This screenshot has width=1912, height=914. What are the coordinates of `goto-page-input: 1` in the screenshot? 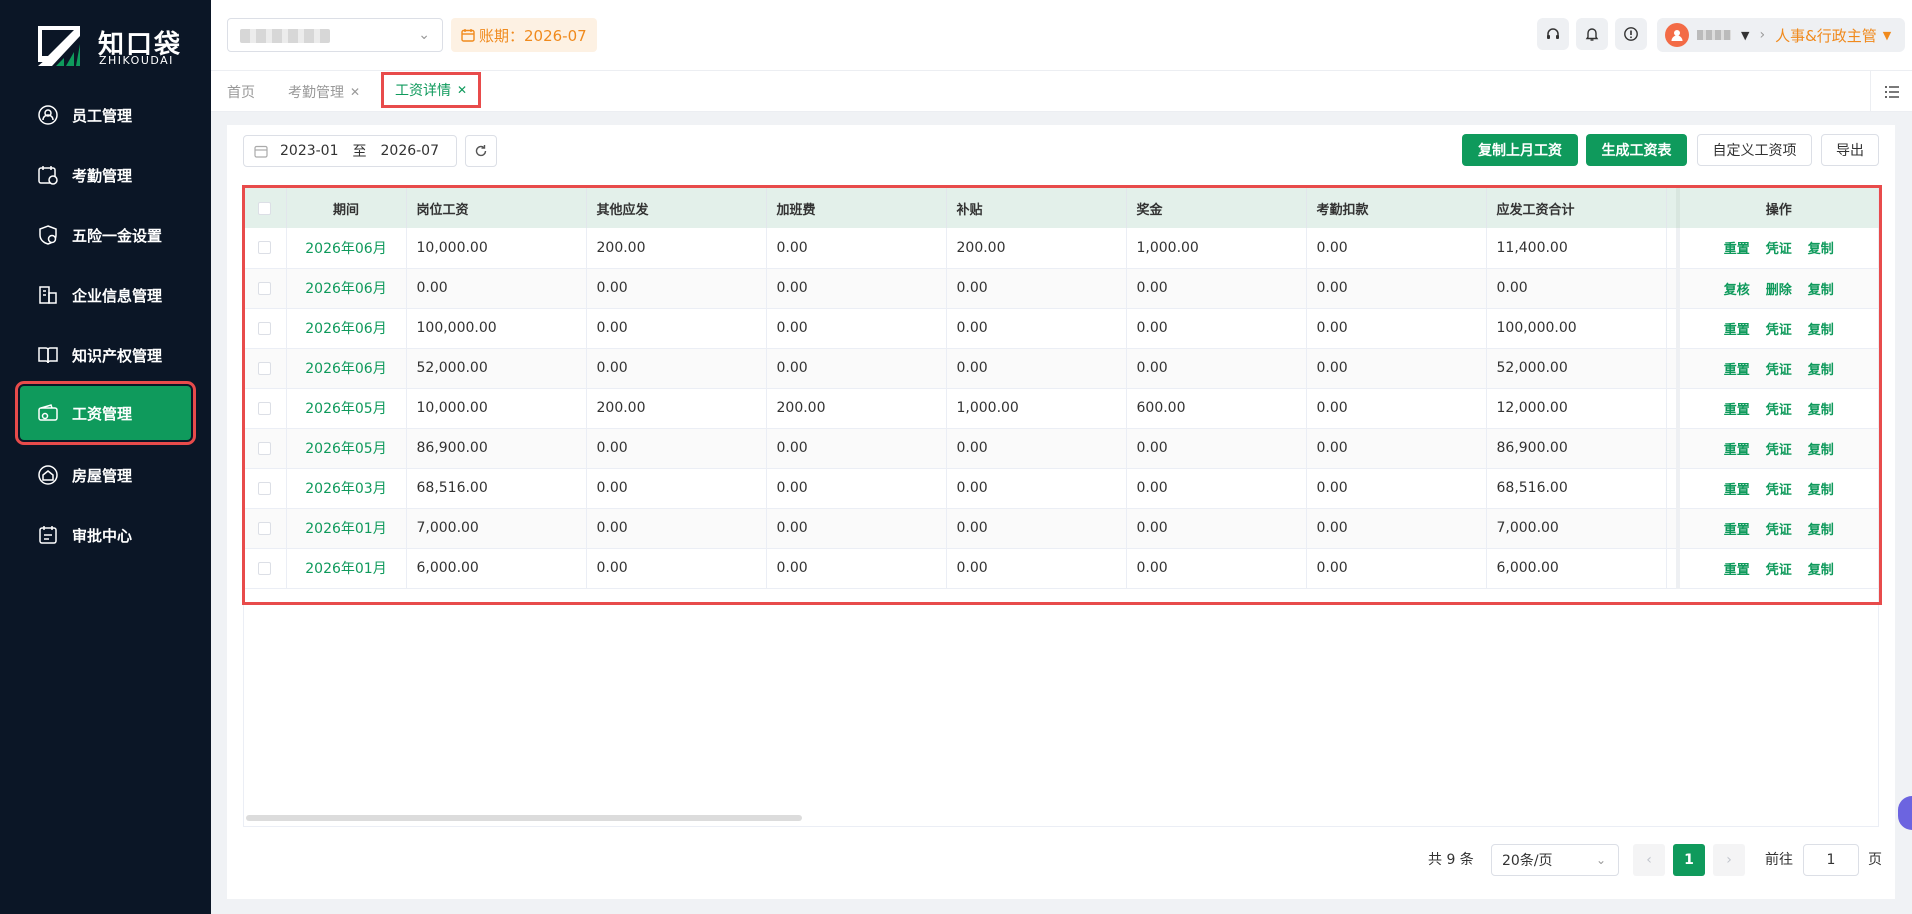 It's located at (1831, 860).